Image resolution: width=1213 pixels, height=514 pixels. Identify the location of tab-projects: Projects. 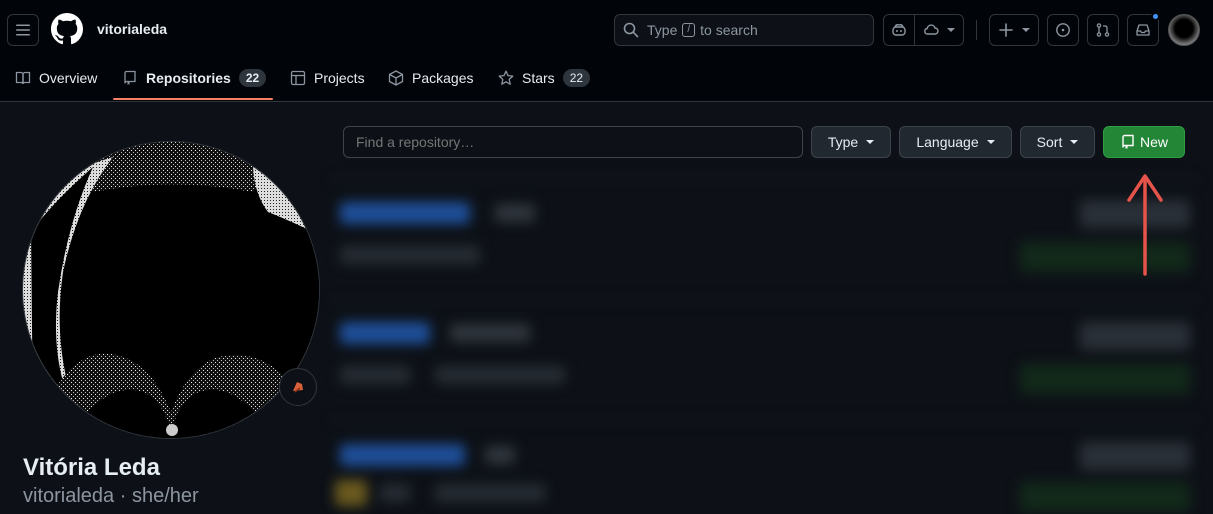
(327, 78).